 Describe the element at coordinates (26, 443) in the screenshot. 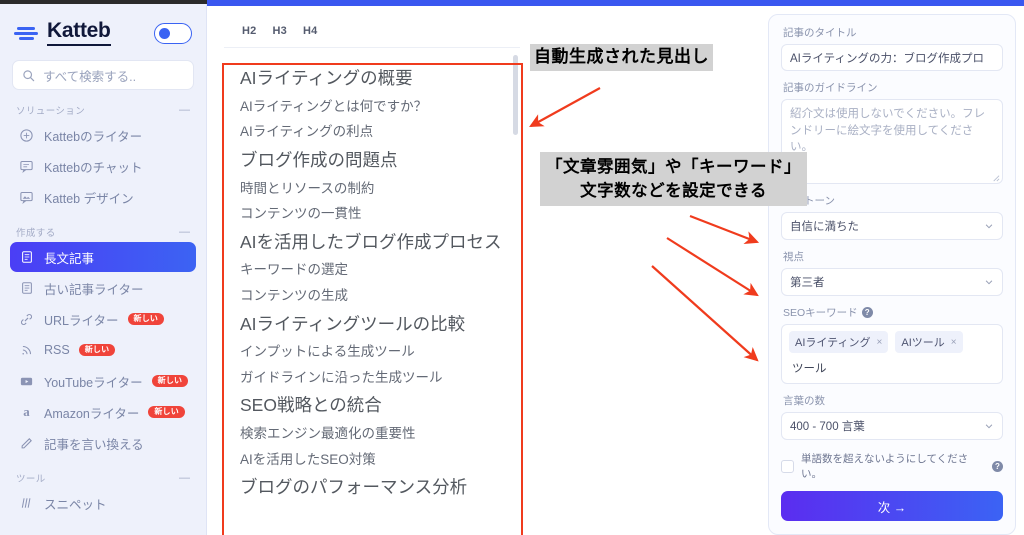

I see `pencil-icon` at that location.